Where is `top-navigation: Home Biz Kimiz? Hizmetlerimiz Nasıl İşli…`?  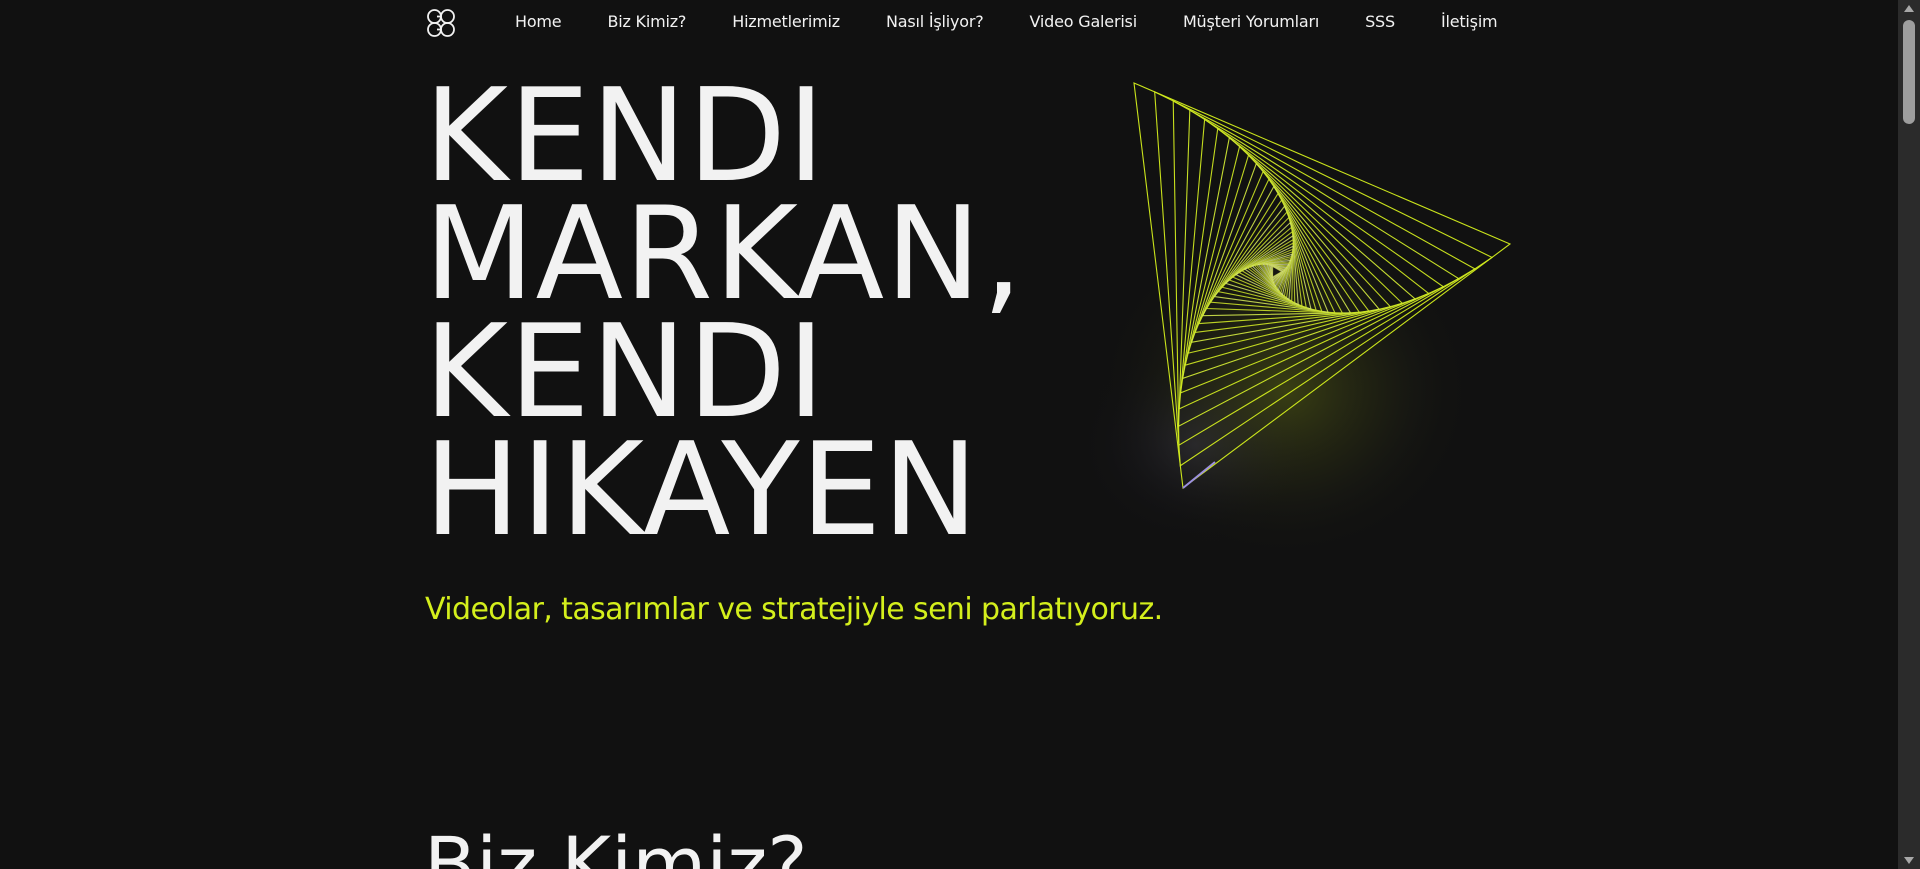 top-navigation: Home Biz Kimiz? Hizmetlerimiz Nasıl İşli… is located at coordinates (949, 21).